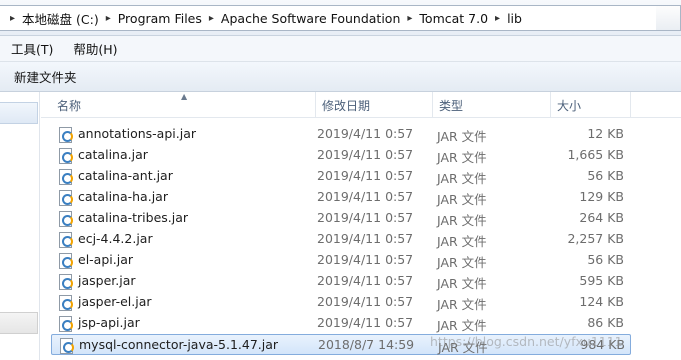 The image size is (681, 360). What do you see at coordinates (591, 105) in the screenshot?
I see `column-size: 大小` at bounding box center [591, 105].